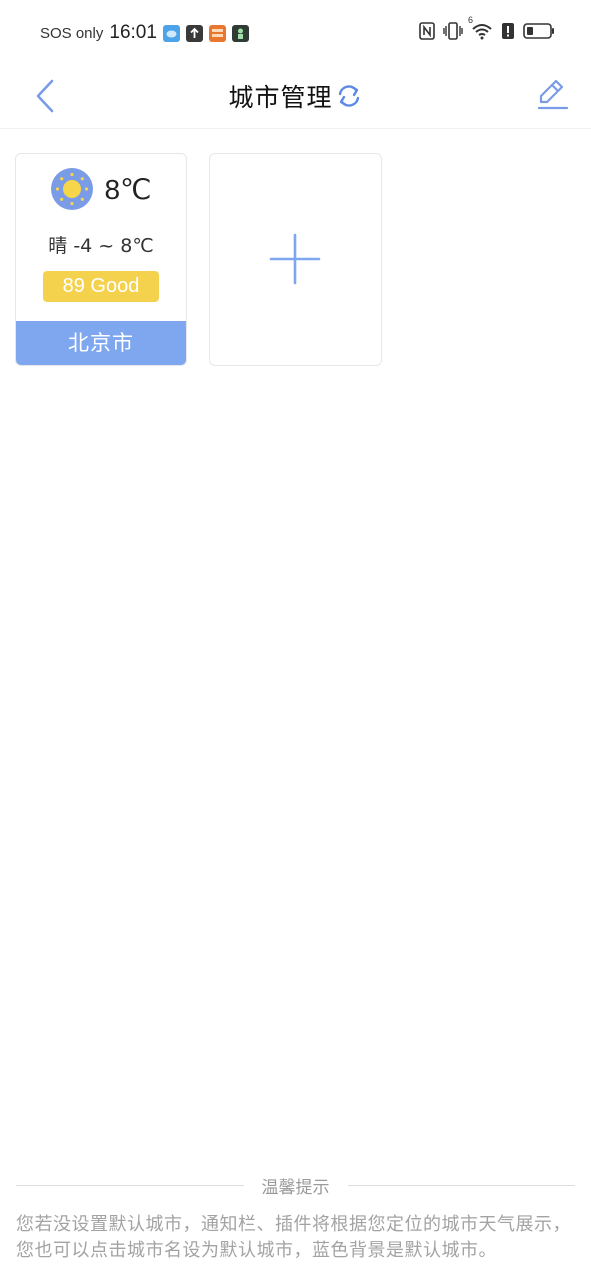 Image resolution: width=591 pixels, height=1280 pixels. I want to click on reader-app-icon, so click(217, 33).